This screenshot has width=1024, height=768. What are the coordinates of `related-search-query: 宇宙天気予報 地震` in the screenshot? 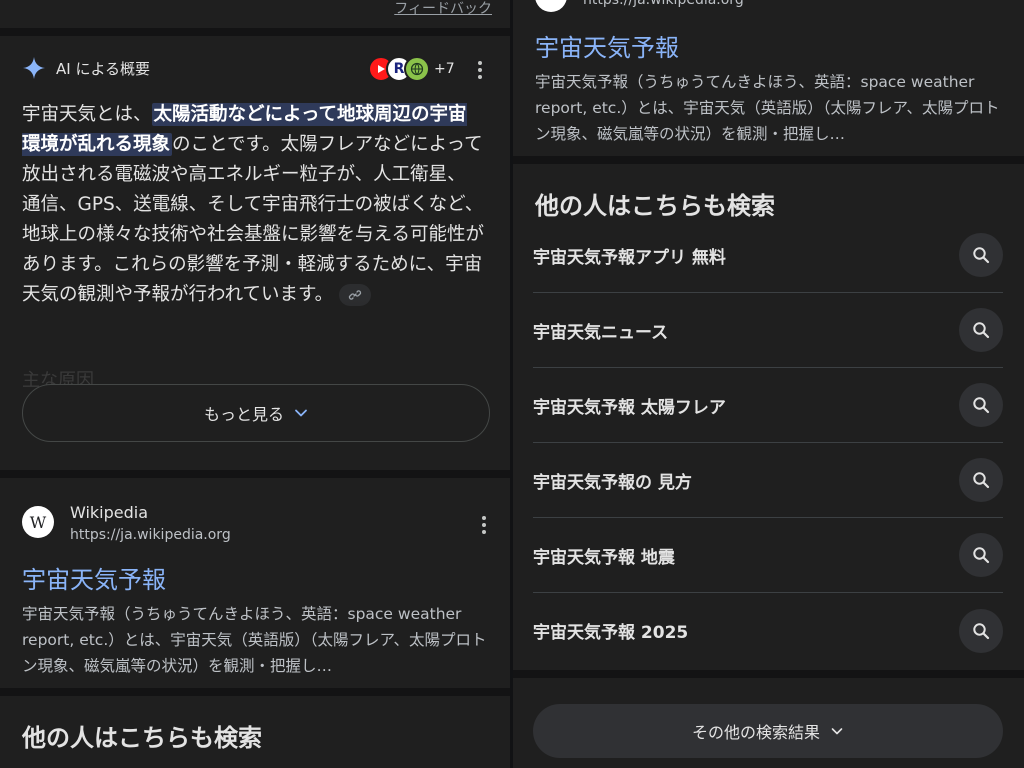 It's located at (604, 557).